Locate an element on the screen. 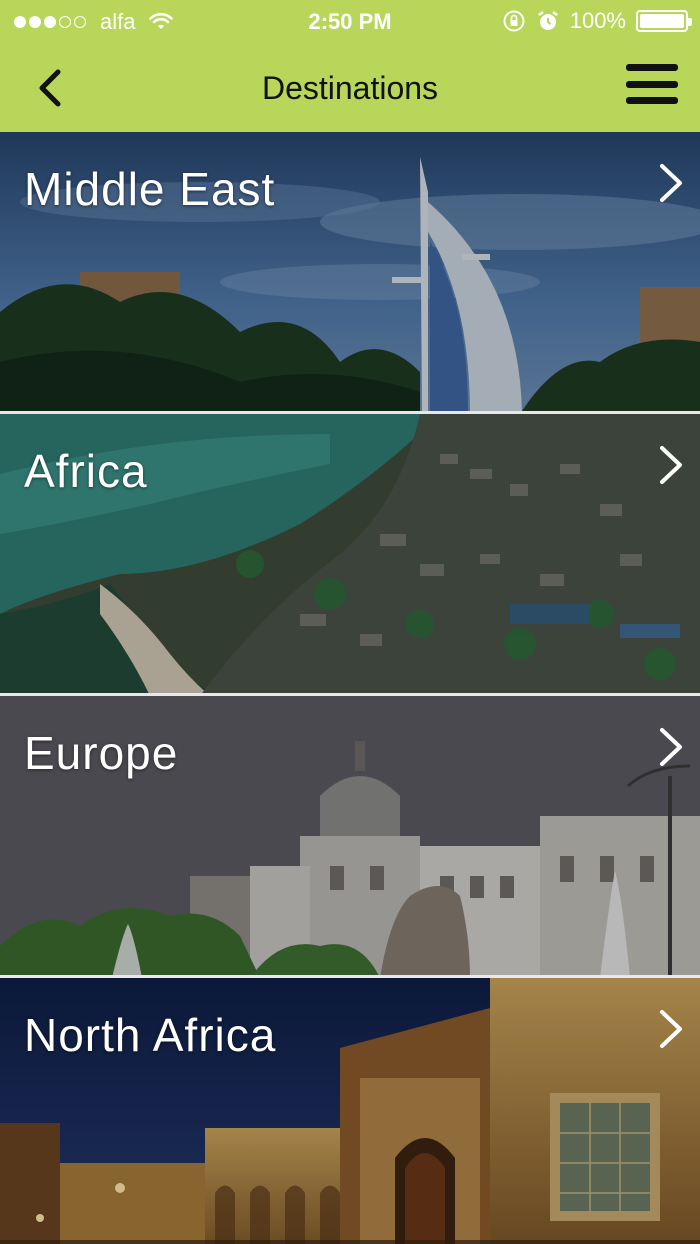 Image resolution: width=700 pixels, height=1244 pixels. status-bar: alfa 2:50 PM 100% is located at coordinates (350, 22).